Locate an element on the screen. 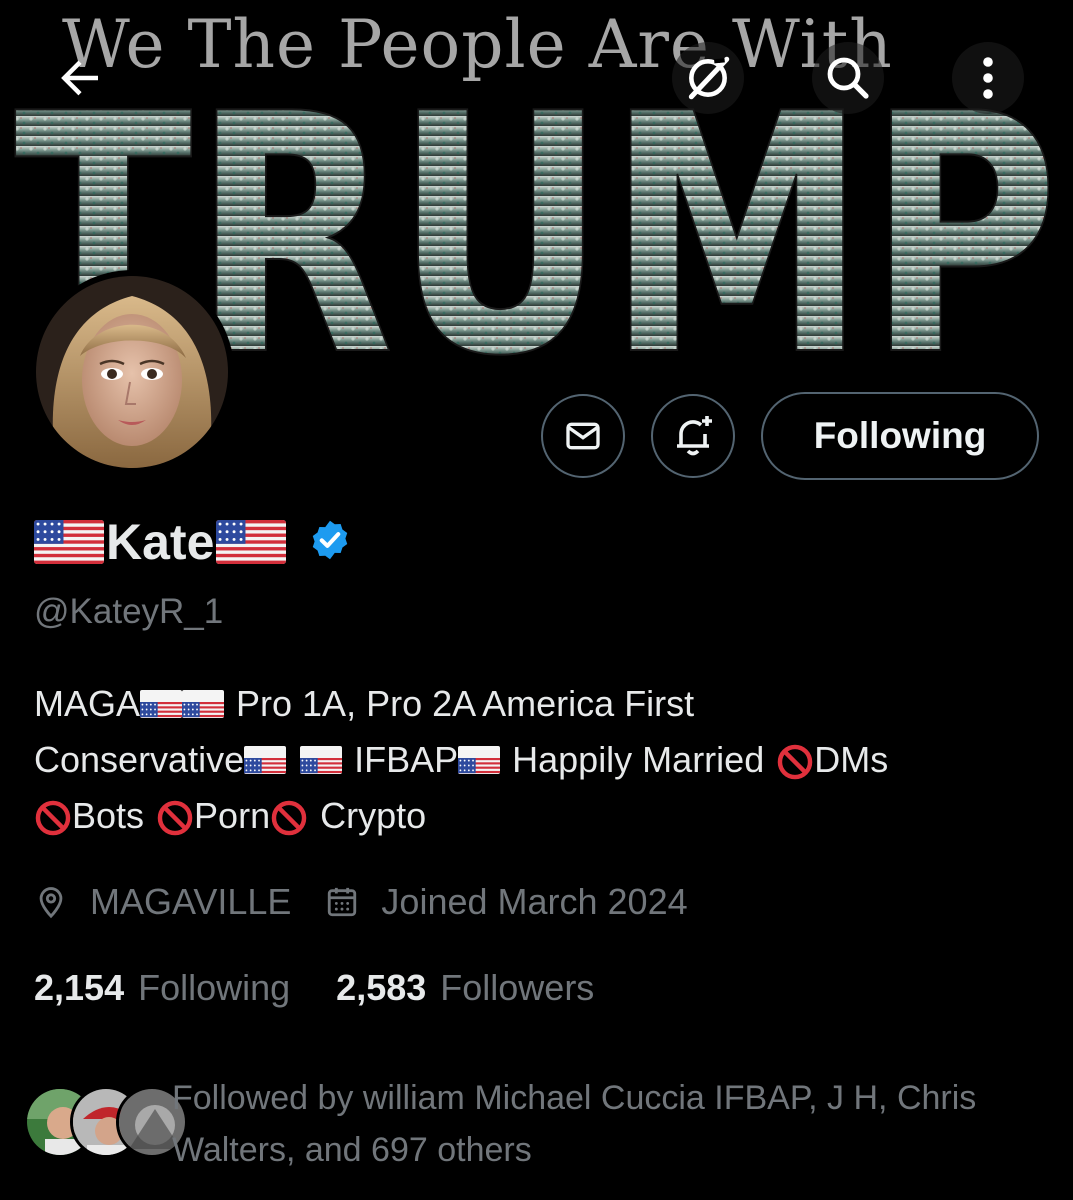 The width and height of the screenshot is (1073, 1200). search-button is located at coordinates (848, 78).